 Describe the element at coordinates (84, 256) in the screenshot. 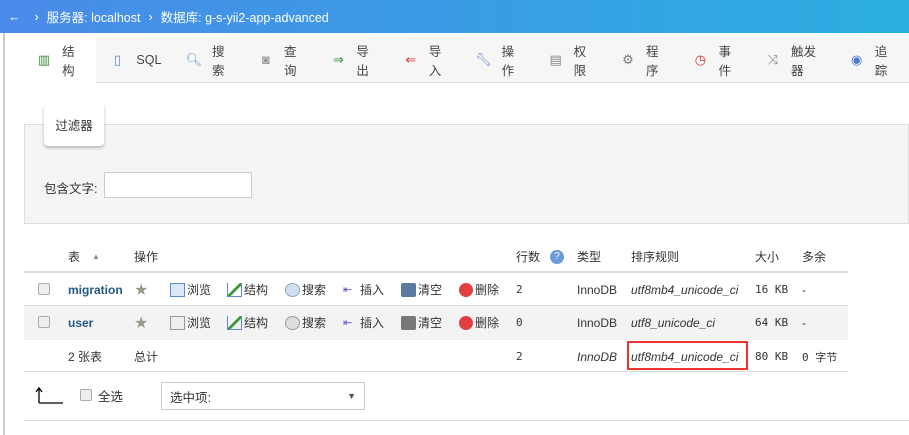

I see `header-table: 表 ▲` at that location.